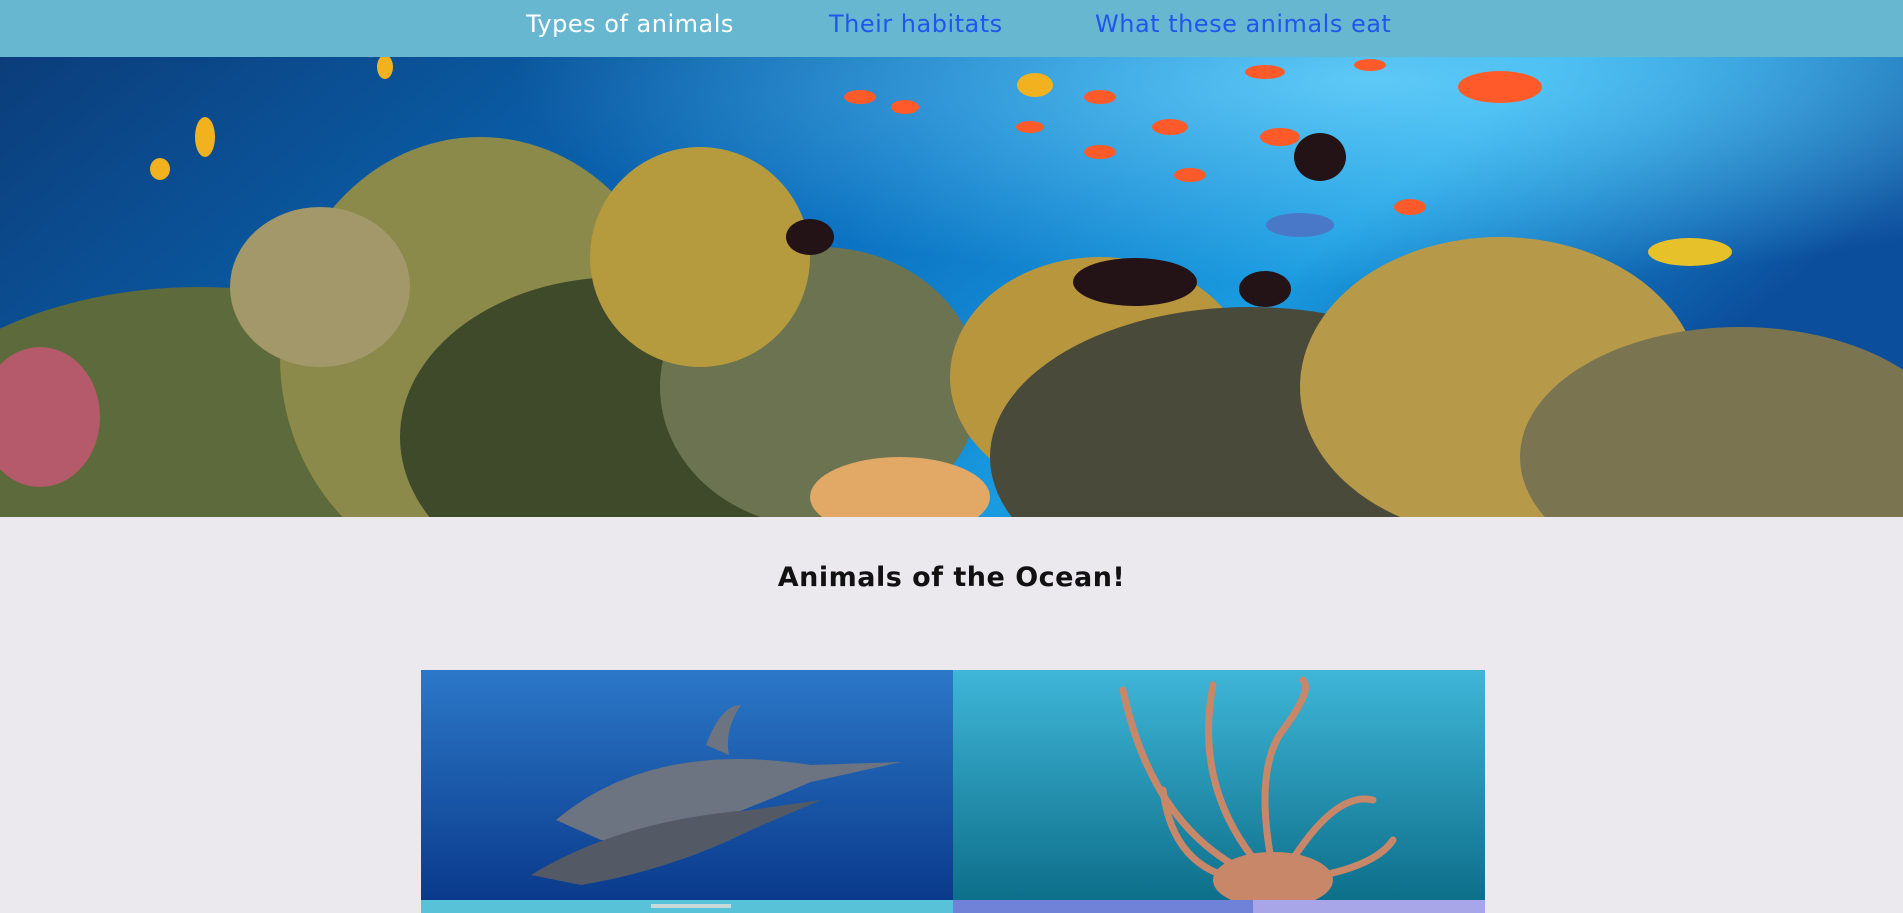 This screenshot has height=913, width=1903. Describe the element at coordinates (687, 785) in the screenshot. I see `dolphins-image` at that location.